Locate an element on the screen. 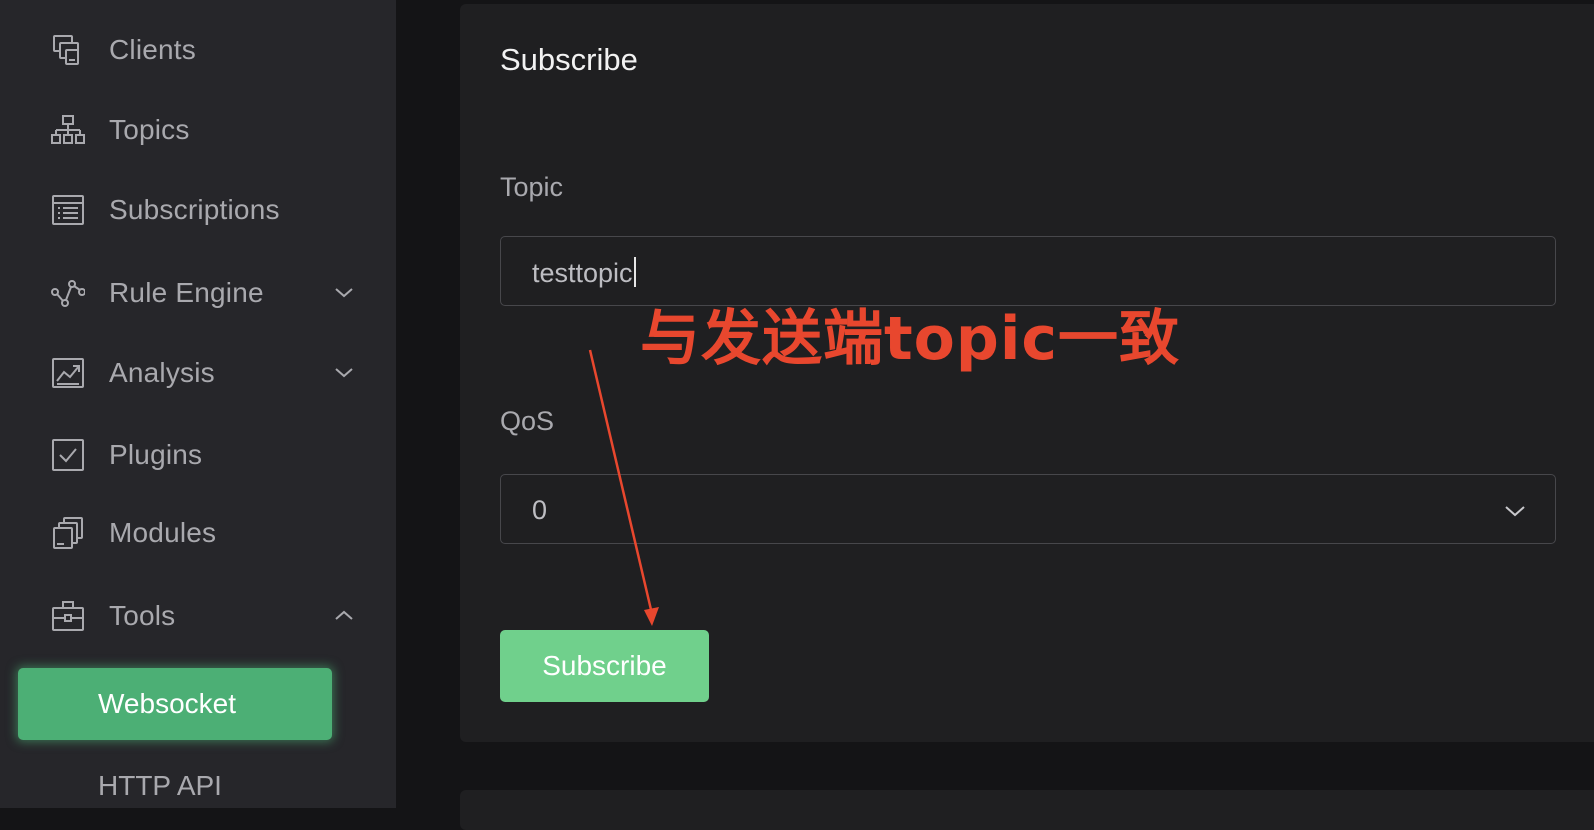 This screenshot has width=1594, height=830. qos-label: QoS is located at coordinates (527, 421).